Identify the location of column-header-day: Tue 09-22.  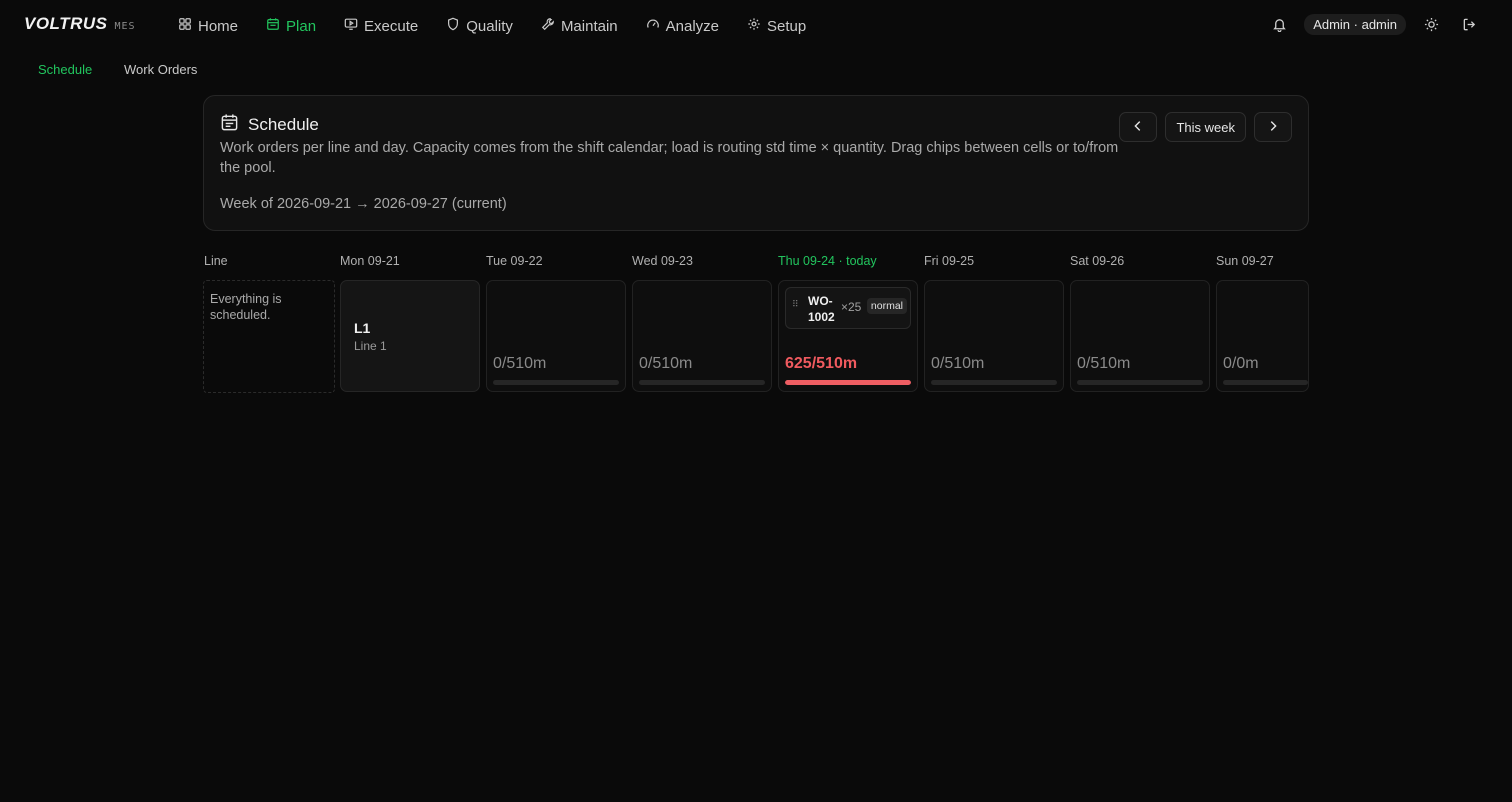
(514, 261).